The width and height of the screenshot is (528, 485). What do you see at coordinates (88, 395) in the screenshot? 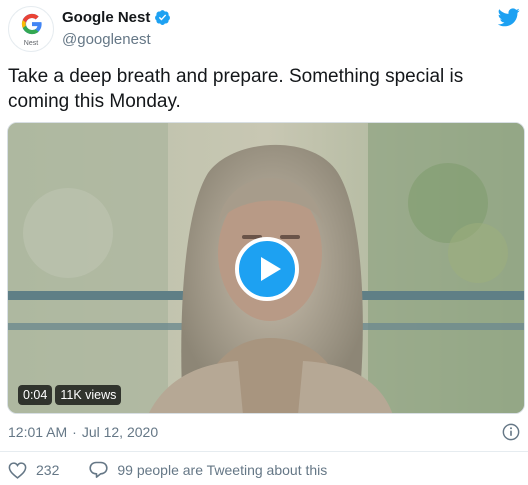
I see `video-views: 11K views` at bounding box center [88, 395].